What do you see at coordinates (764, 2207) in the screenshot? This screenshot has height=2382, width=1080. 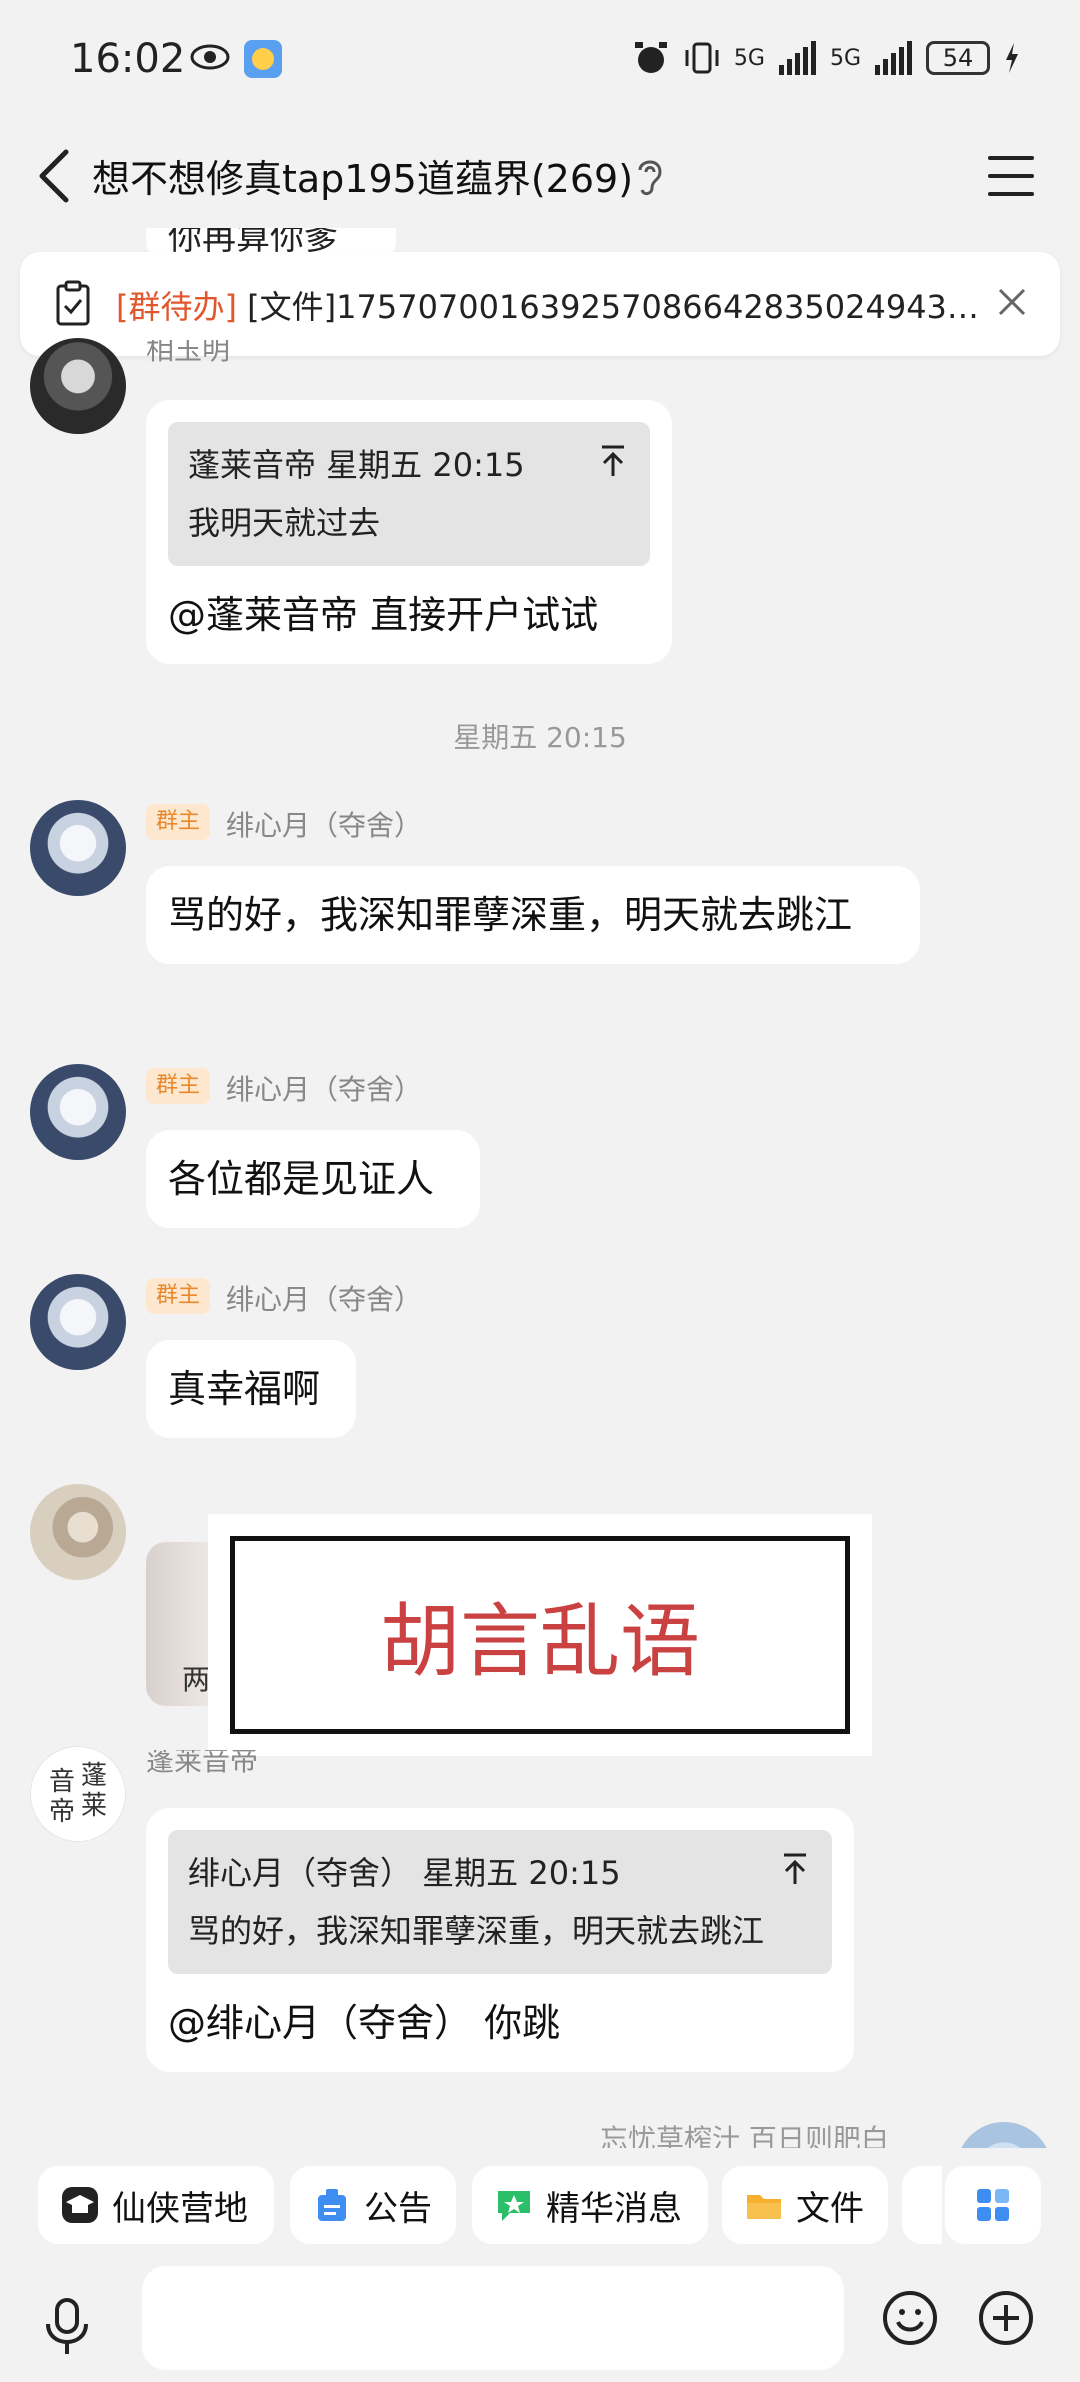 I see `folder-icon` at bounding box center [764, 2207].